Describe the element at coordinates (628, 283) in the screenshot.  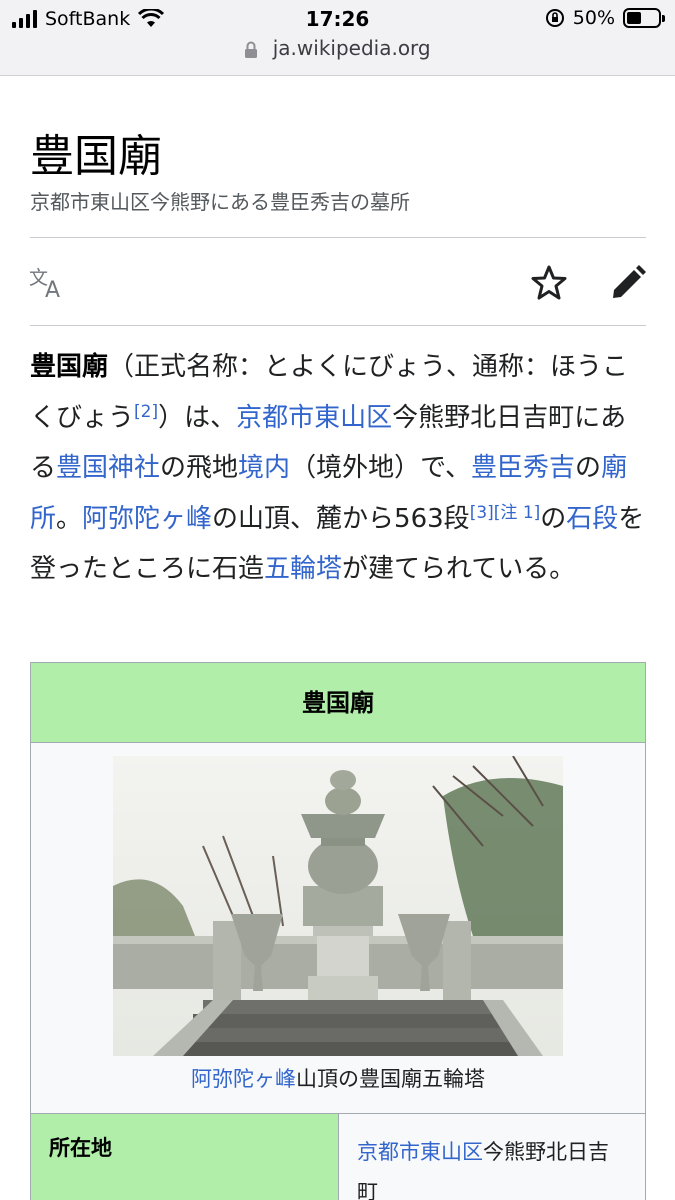
I see `edit-pencil-icon` at that location.